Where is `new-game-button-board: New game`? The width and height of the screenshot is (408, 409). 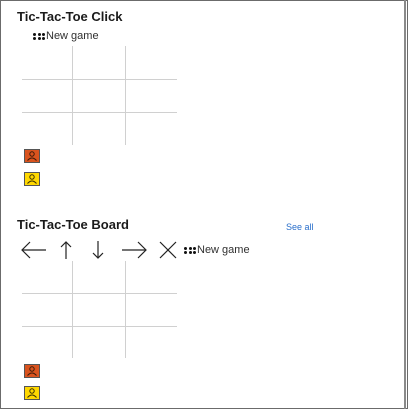
new-game-button-board: New game is located at coordinates (217, 250).